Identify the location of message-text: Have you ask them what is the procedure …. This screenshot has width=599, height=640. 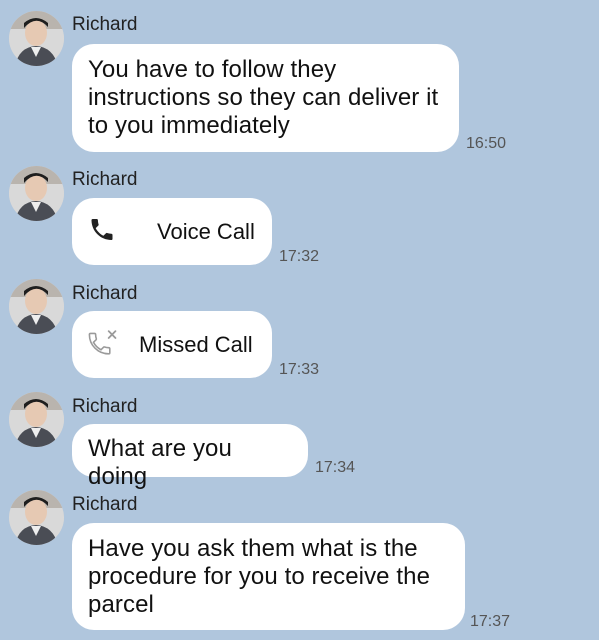
(259, 576).